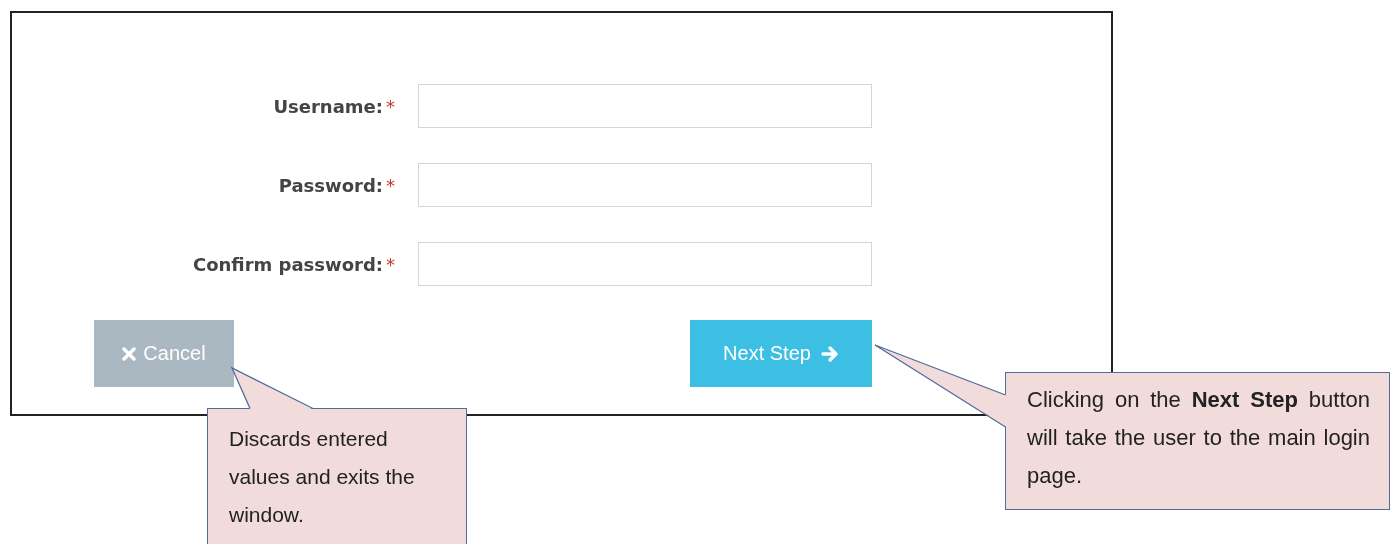 This screenshot has width=1396, height=544. What do you see at coordinates (829, 353) in the screenshot?
I see `arrow-right-icon` at bounding box center [829, 353].